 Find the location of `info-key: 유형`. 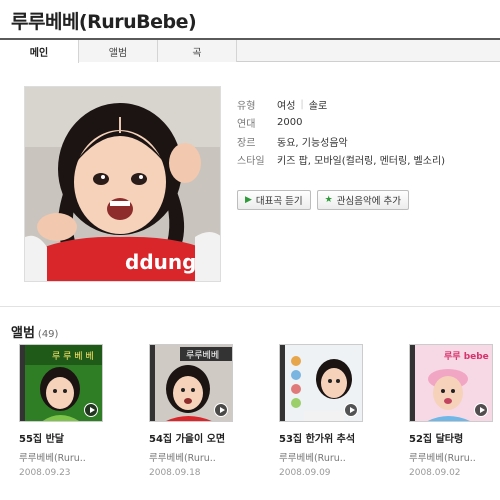

info-key: 유형 is located at coordinates (246, 106).